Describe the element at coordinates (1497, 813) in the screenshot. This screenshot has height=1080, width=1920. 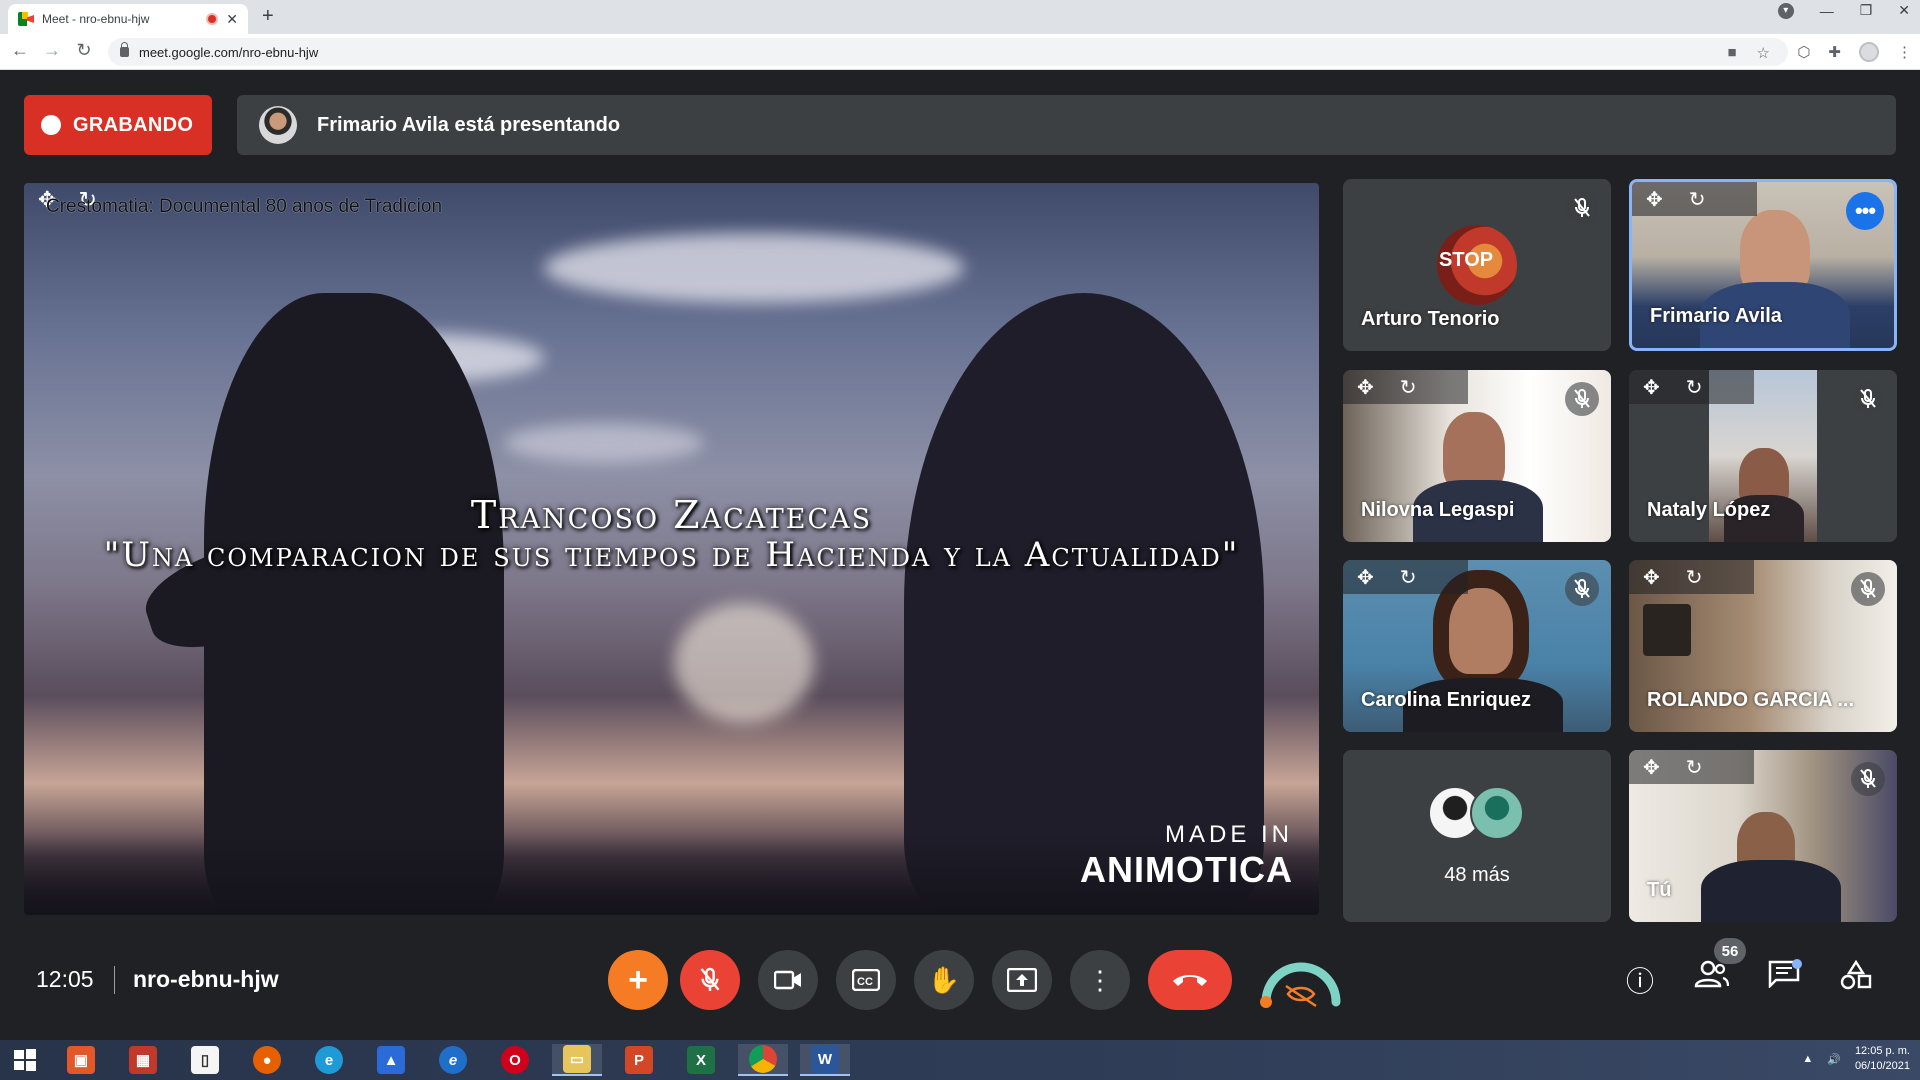
I see `avatar` at that location.